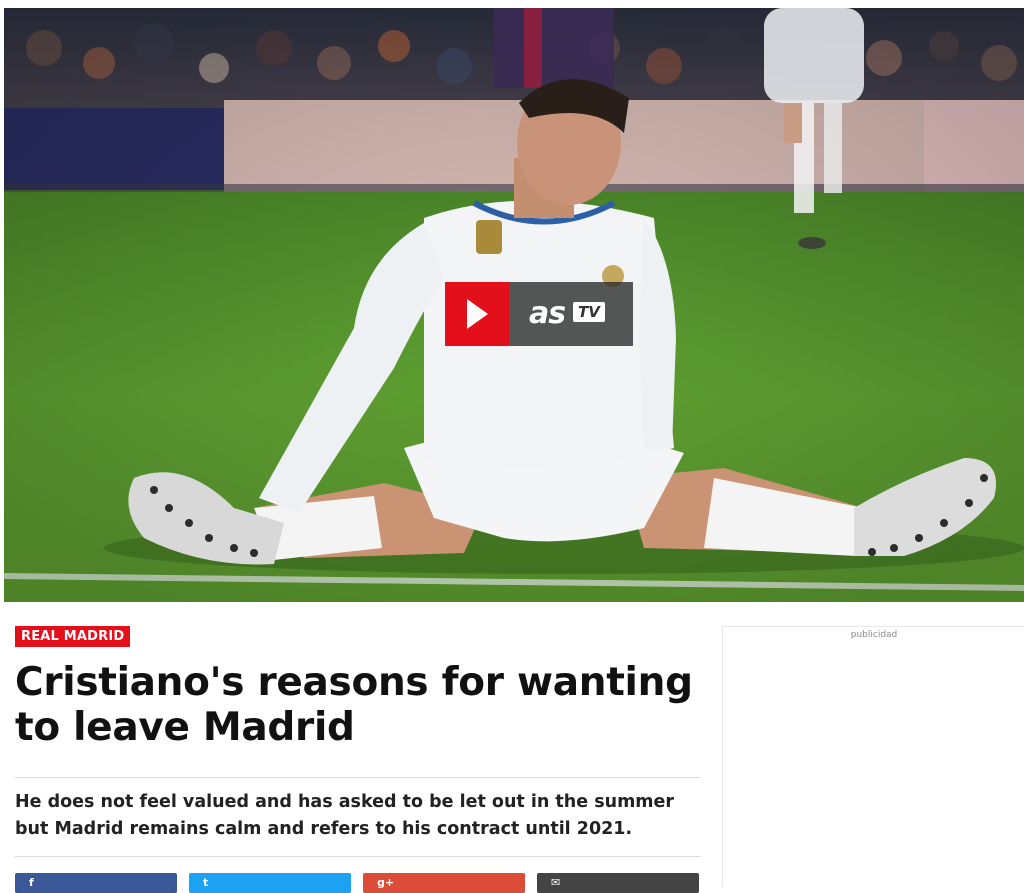 This screenshot has width=1024, height=893. What do you see at coordinates (31, 882) in the screenshot?
I see `facebook-icon: f` at bounding box center [31, 882].